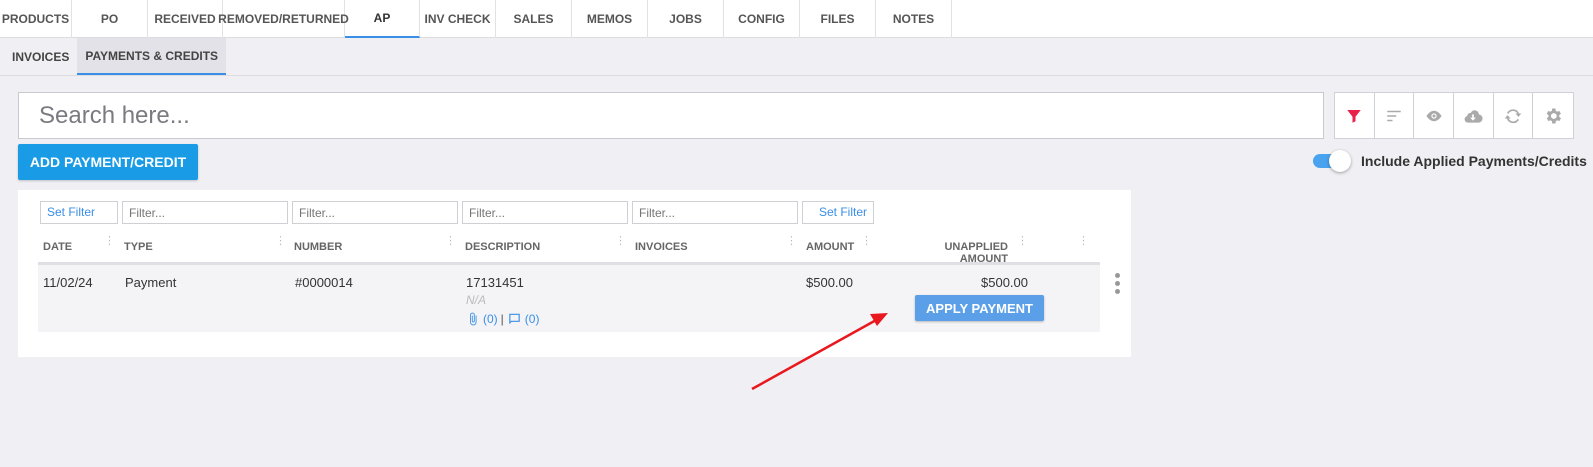  I want to click on comment-link: (0), so click(523, 319).